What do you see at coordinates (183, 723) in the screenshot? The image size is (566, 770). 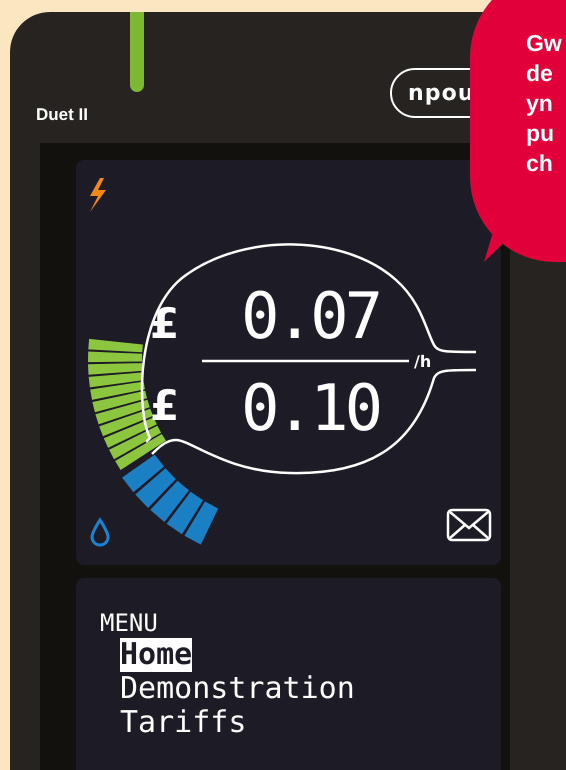 I see `menu-item: Tariffs` at bounding box center [183, 723].